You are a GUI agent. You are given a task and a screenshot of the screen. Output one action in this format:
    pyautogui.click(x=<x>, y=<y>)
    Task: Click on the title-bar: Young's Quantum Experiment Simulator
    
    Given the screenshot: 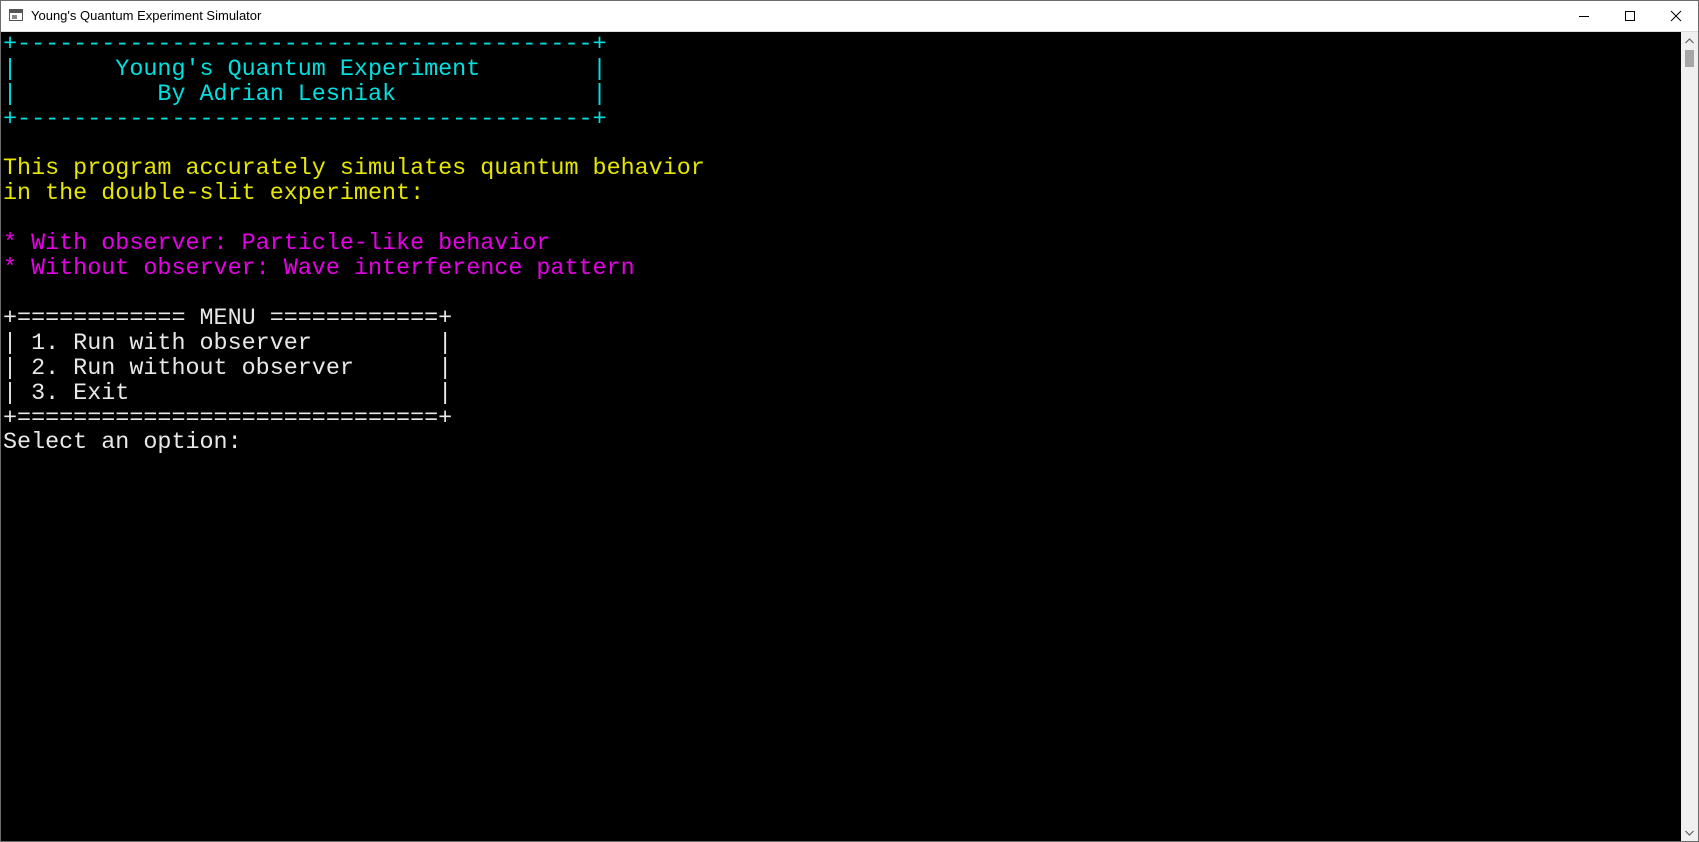 What is the action you would take?
    pyautogui.click(x=849, y=16)
    